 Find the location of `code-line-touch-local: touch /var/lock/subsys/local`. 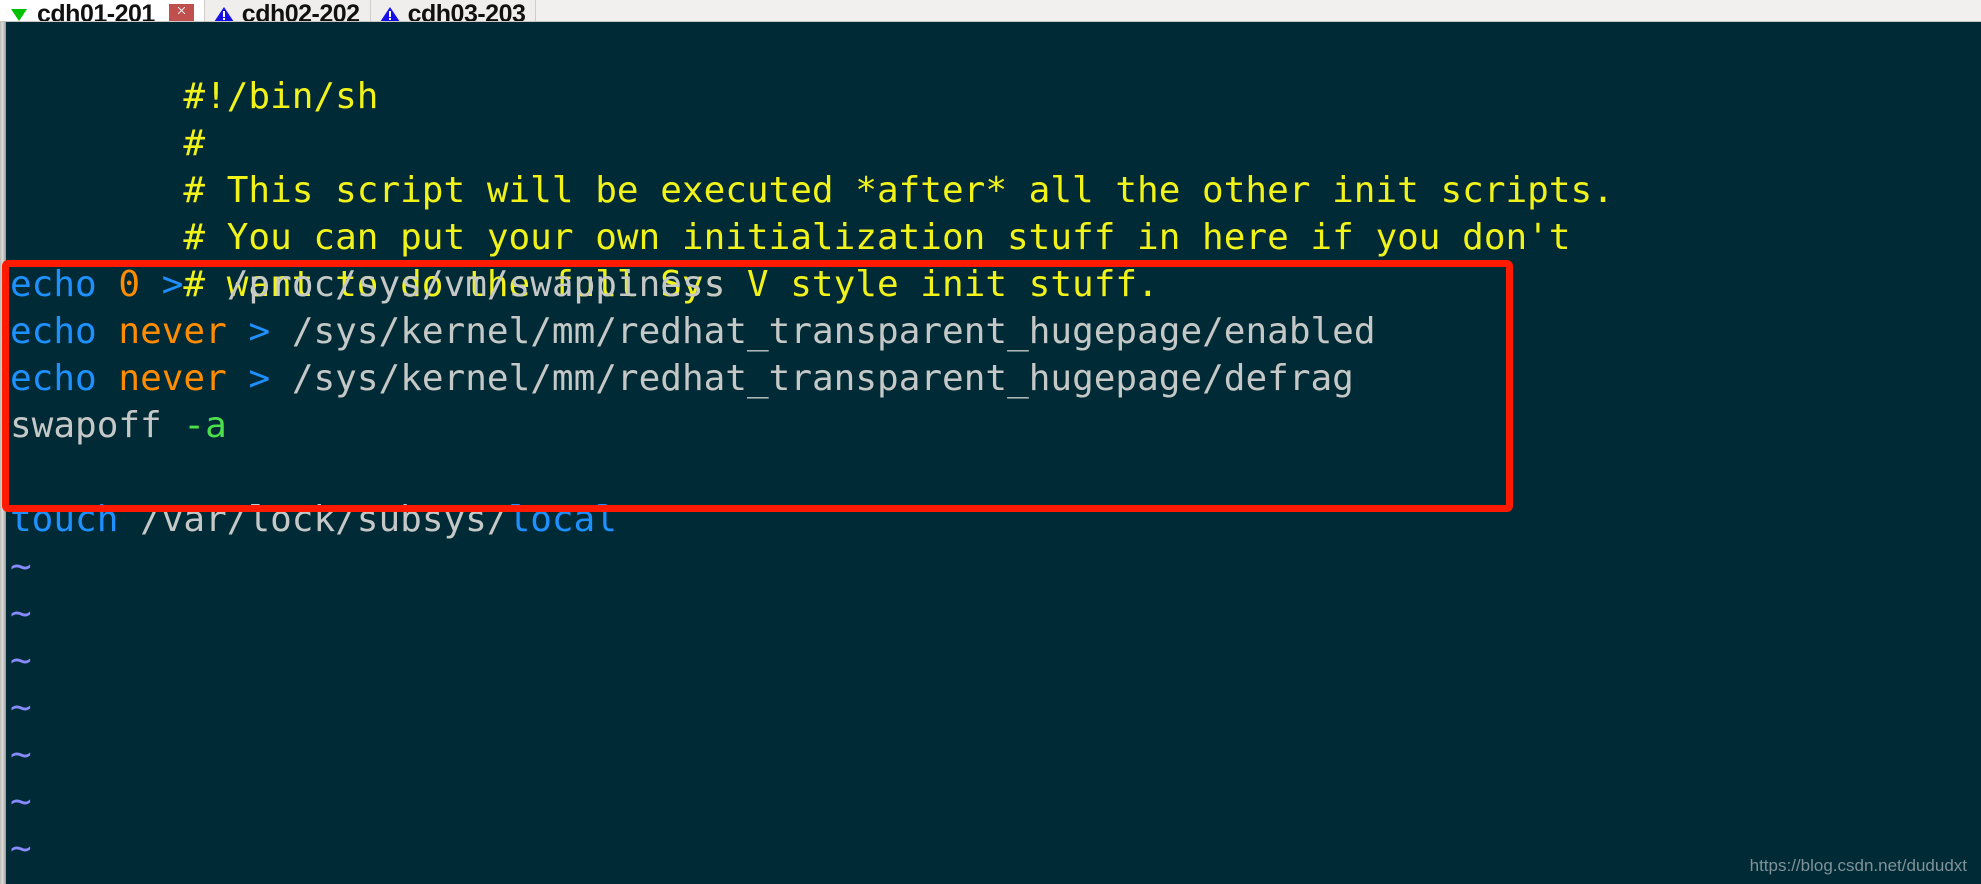

code-line-touch-local: touch /var/lock/subsys/local is located at coordinates (995, 519).